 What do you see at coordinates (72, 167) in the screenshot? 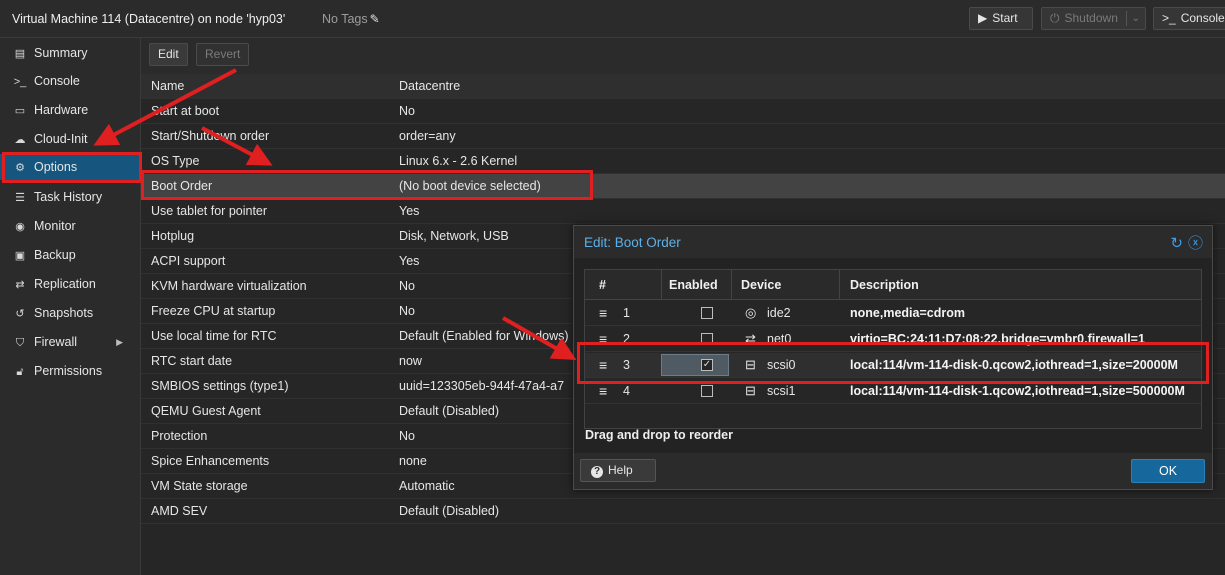
I see `highlight-box-options` at bounding box center [72, 167].